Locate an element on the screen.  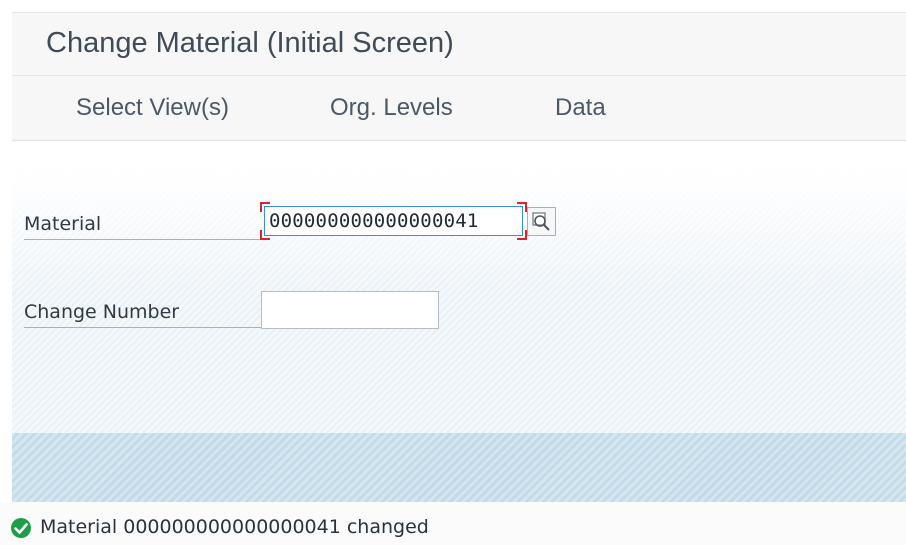
change-number-label: Change Number is located at coordinates (143, 312).